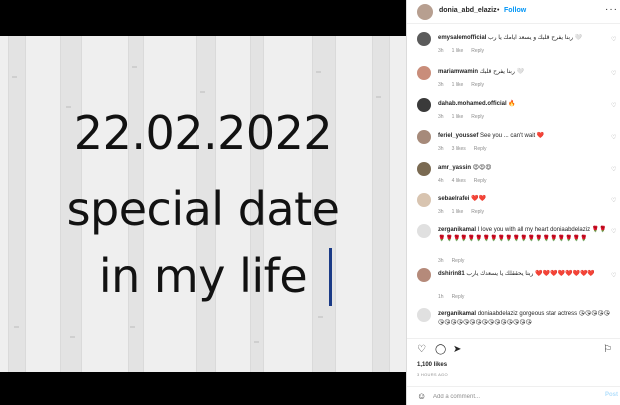 This screenshot has height=405, width=620. I want to click on like-count: 1,100 likes, so click(432, 365).